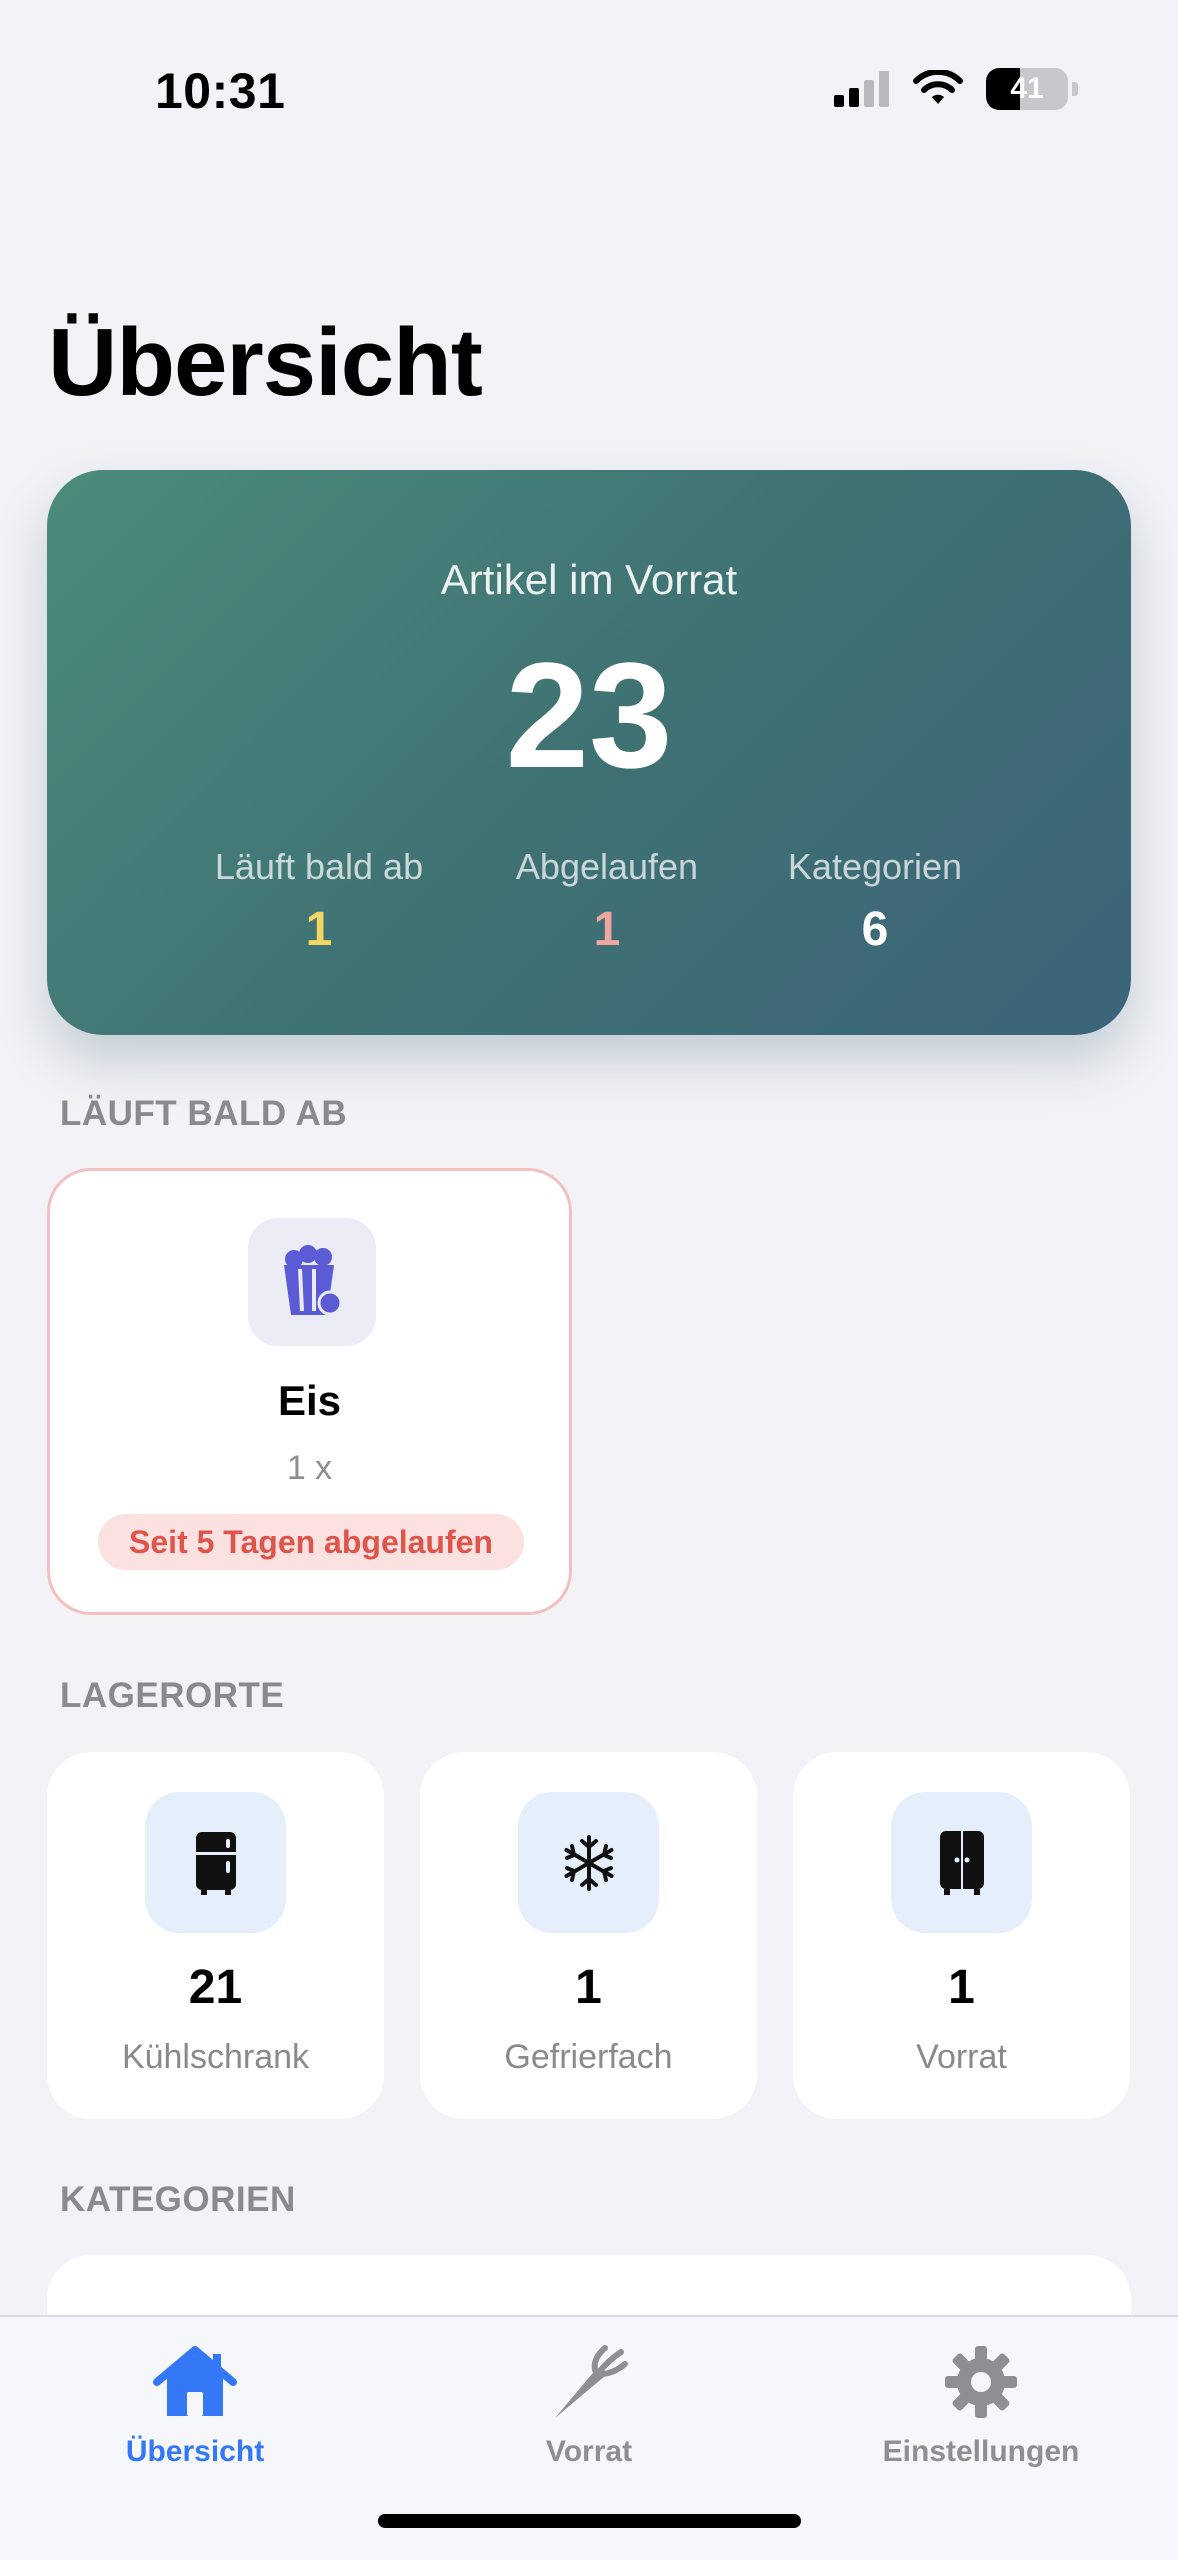  I want to click on stat-label: Abgelaufen, so click(607, 866).